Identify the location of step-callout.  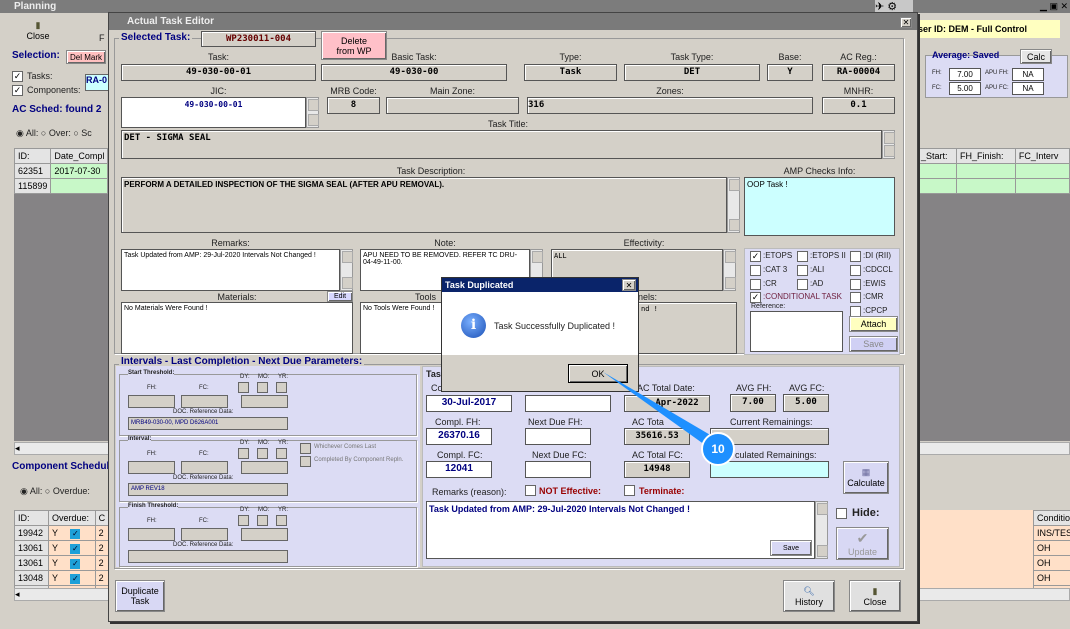
(669, 419).